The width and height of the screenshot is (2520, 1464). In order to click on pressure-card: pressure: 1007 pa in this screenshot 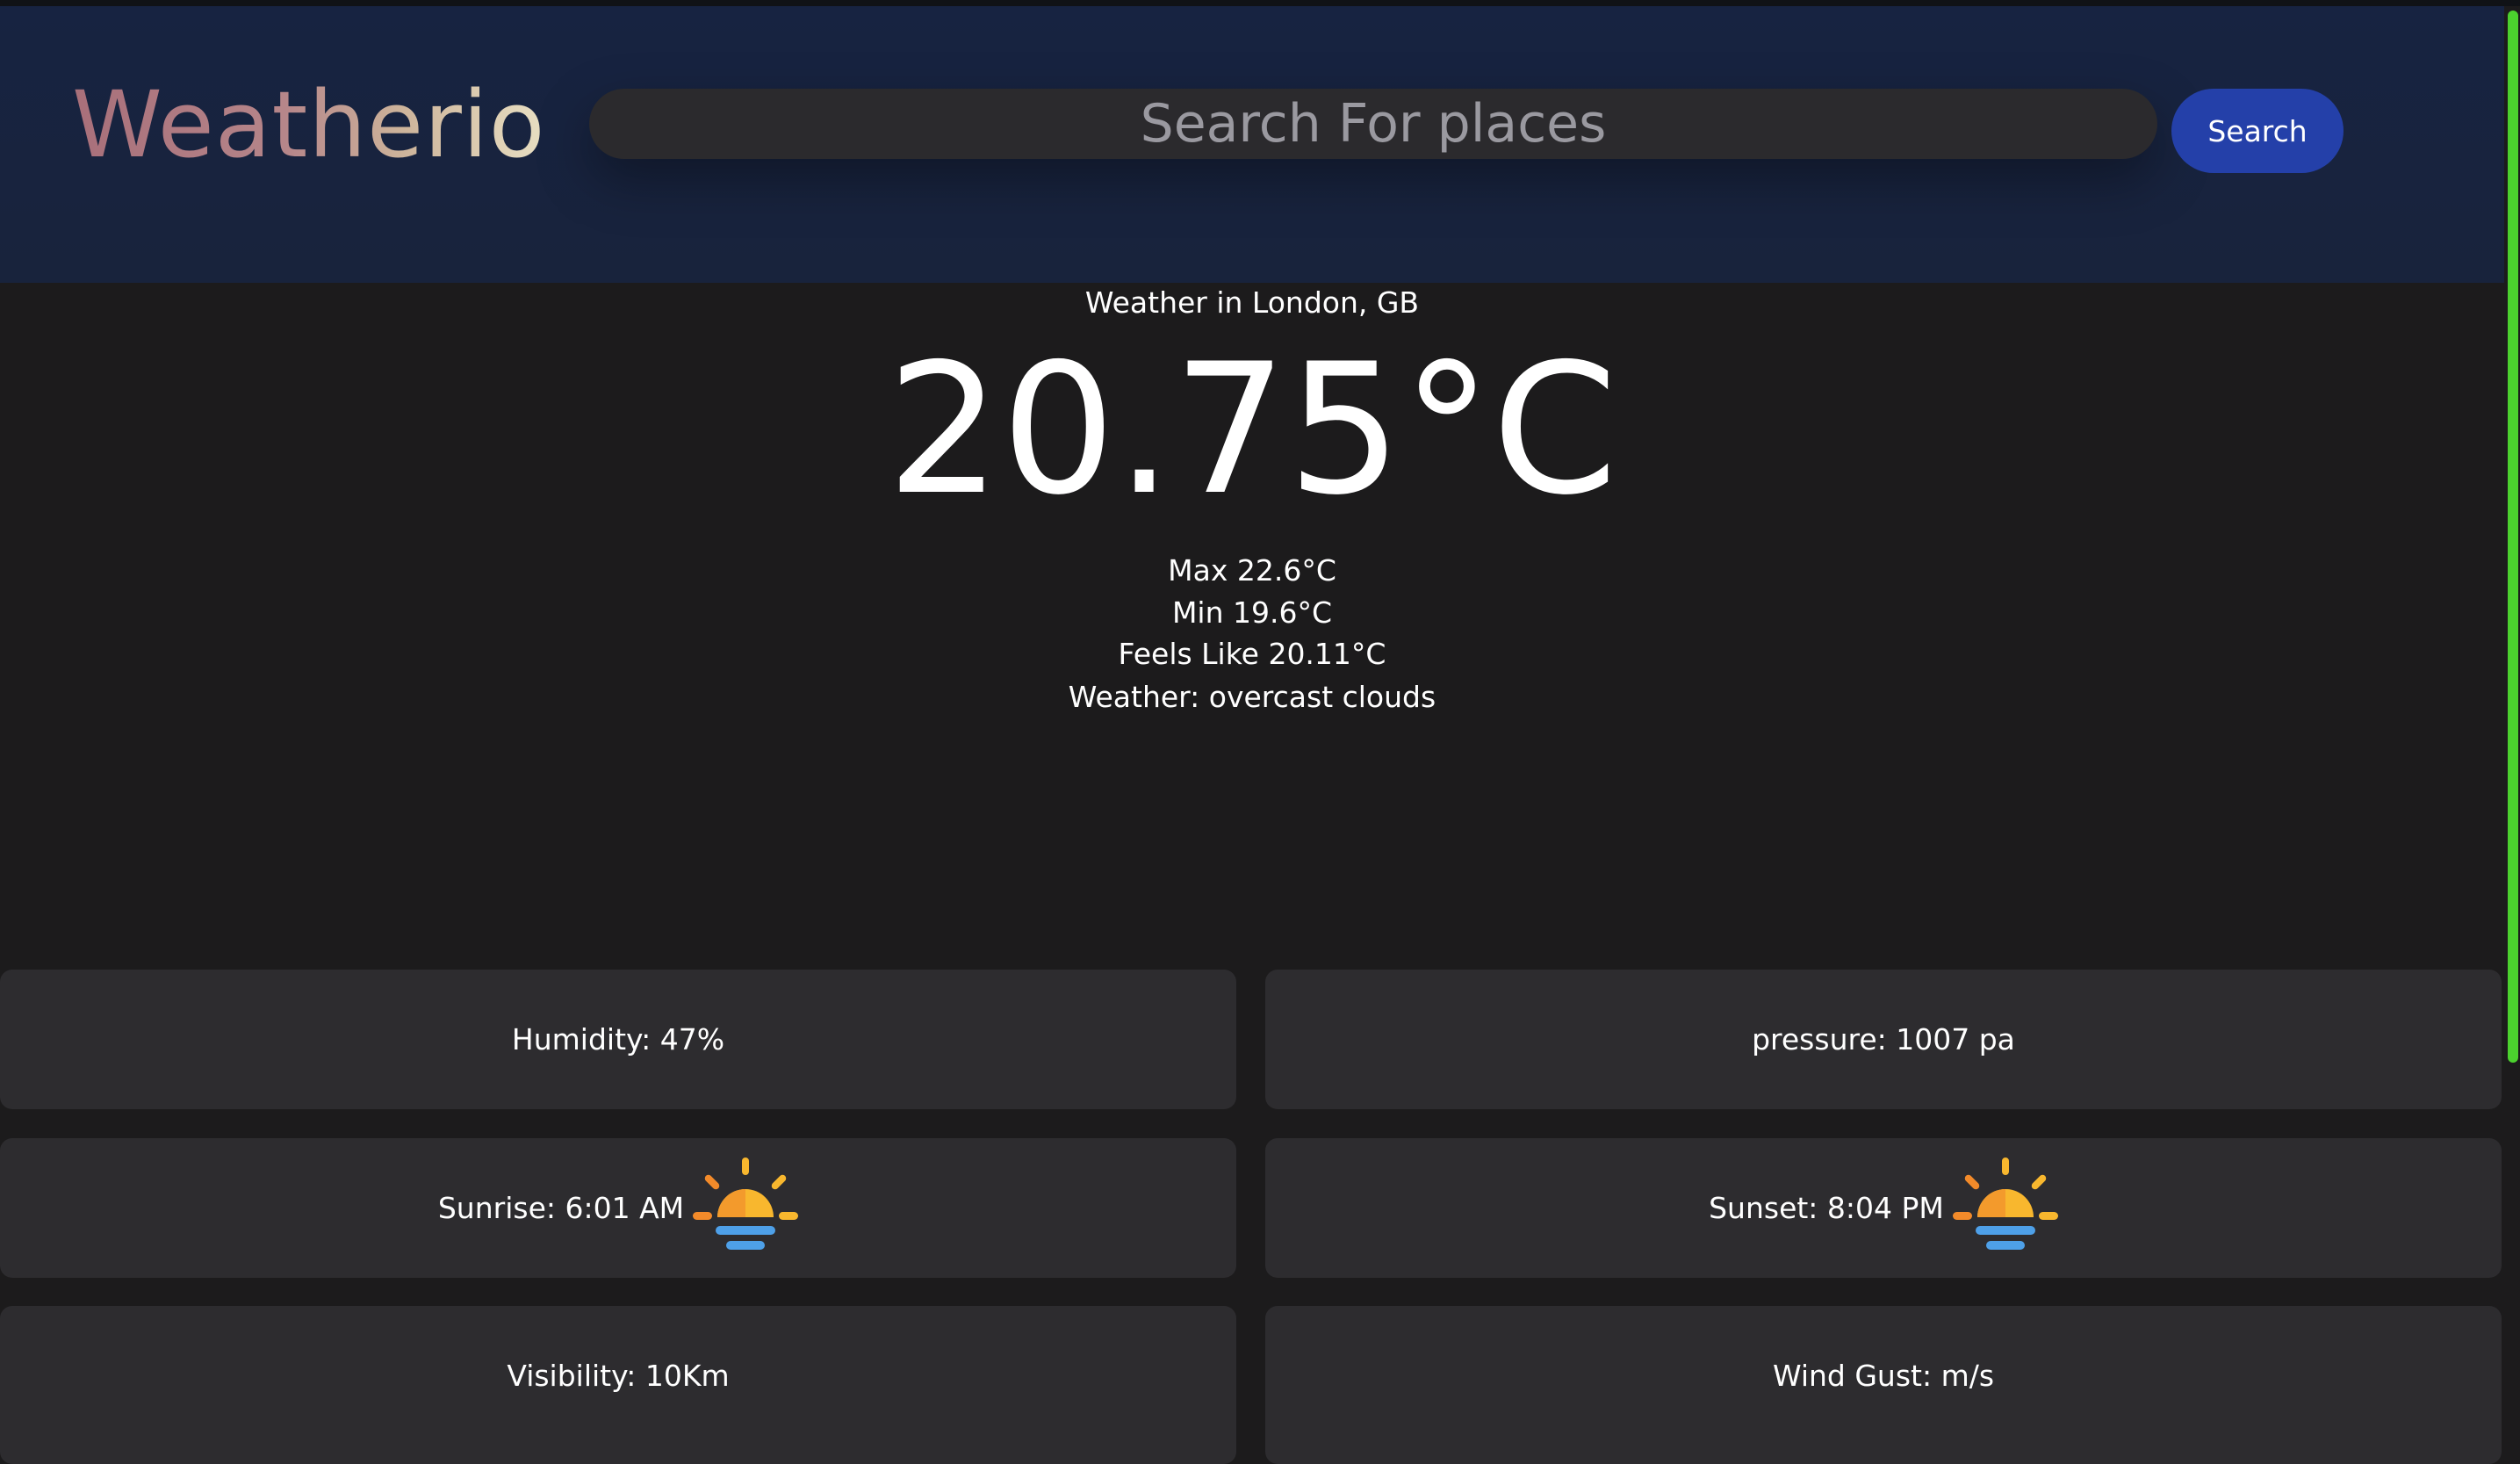, I will do `click(1883, 1039)`.